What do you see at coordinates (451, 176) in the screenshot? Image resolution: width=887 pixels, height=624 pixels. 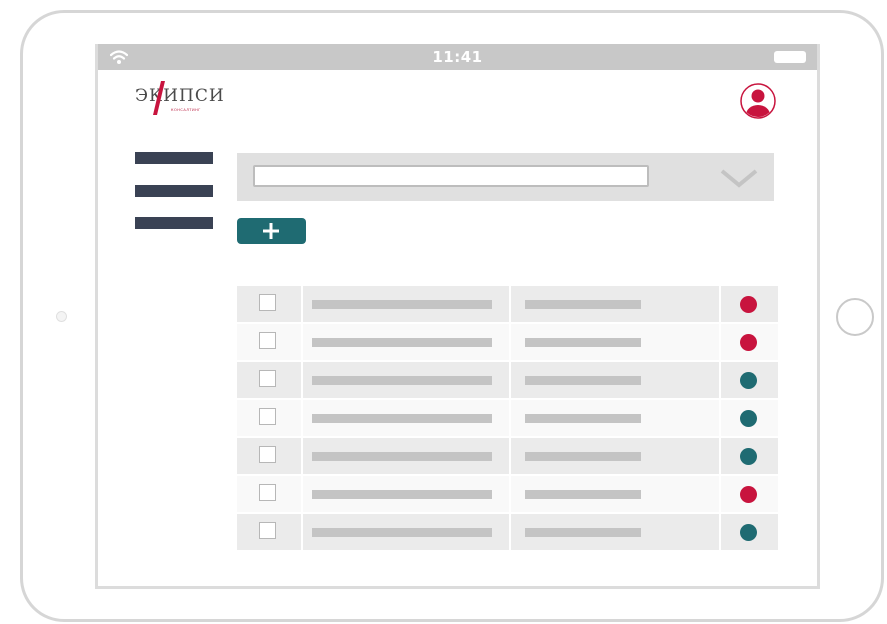 I see `select-input` at bounding box center [451, 176].